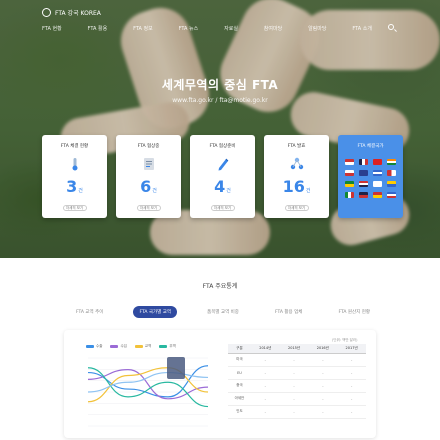  I want to click on table-row: 미국 - - - -, so click(297, 360).